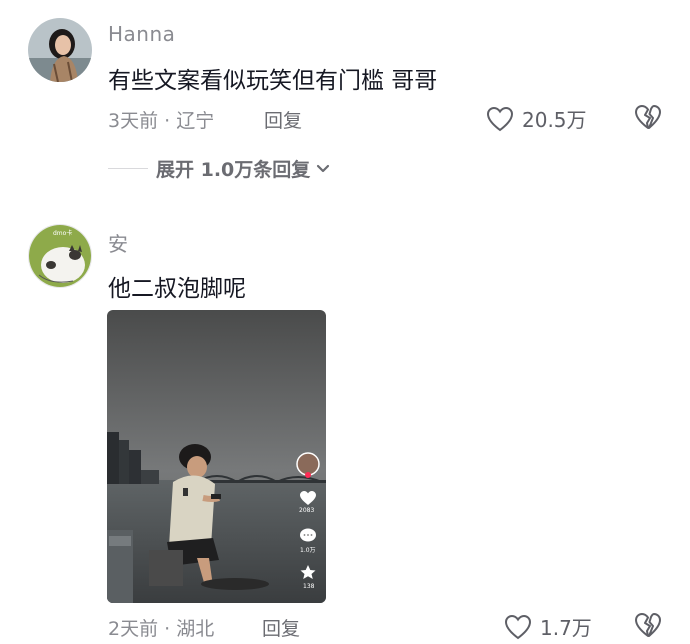  I want to click on like-button: 20.5万, so click(536, 118).